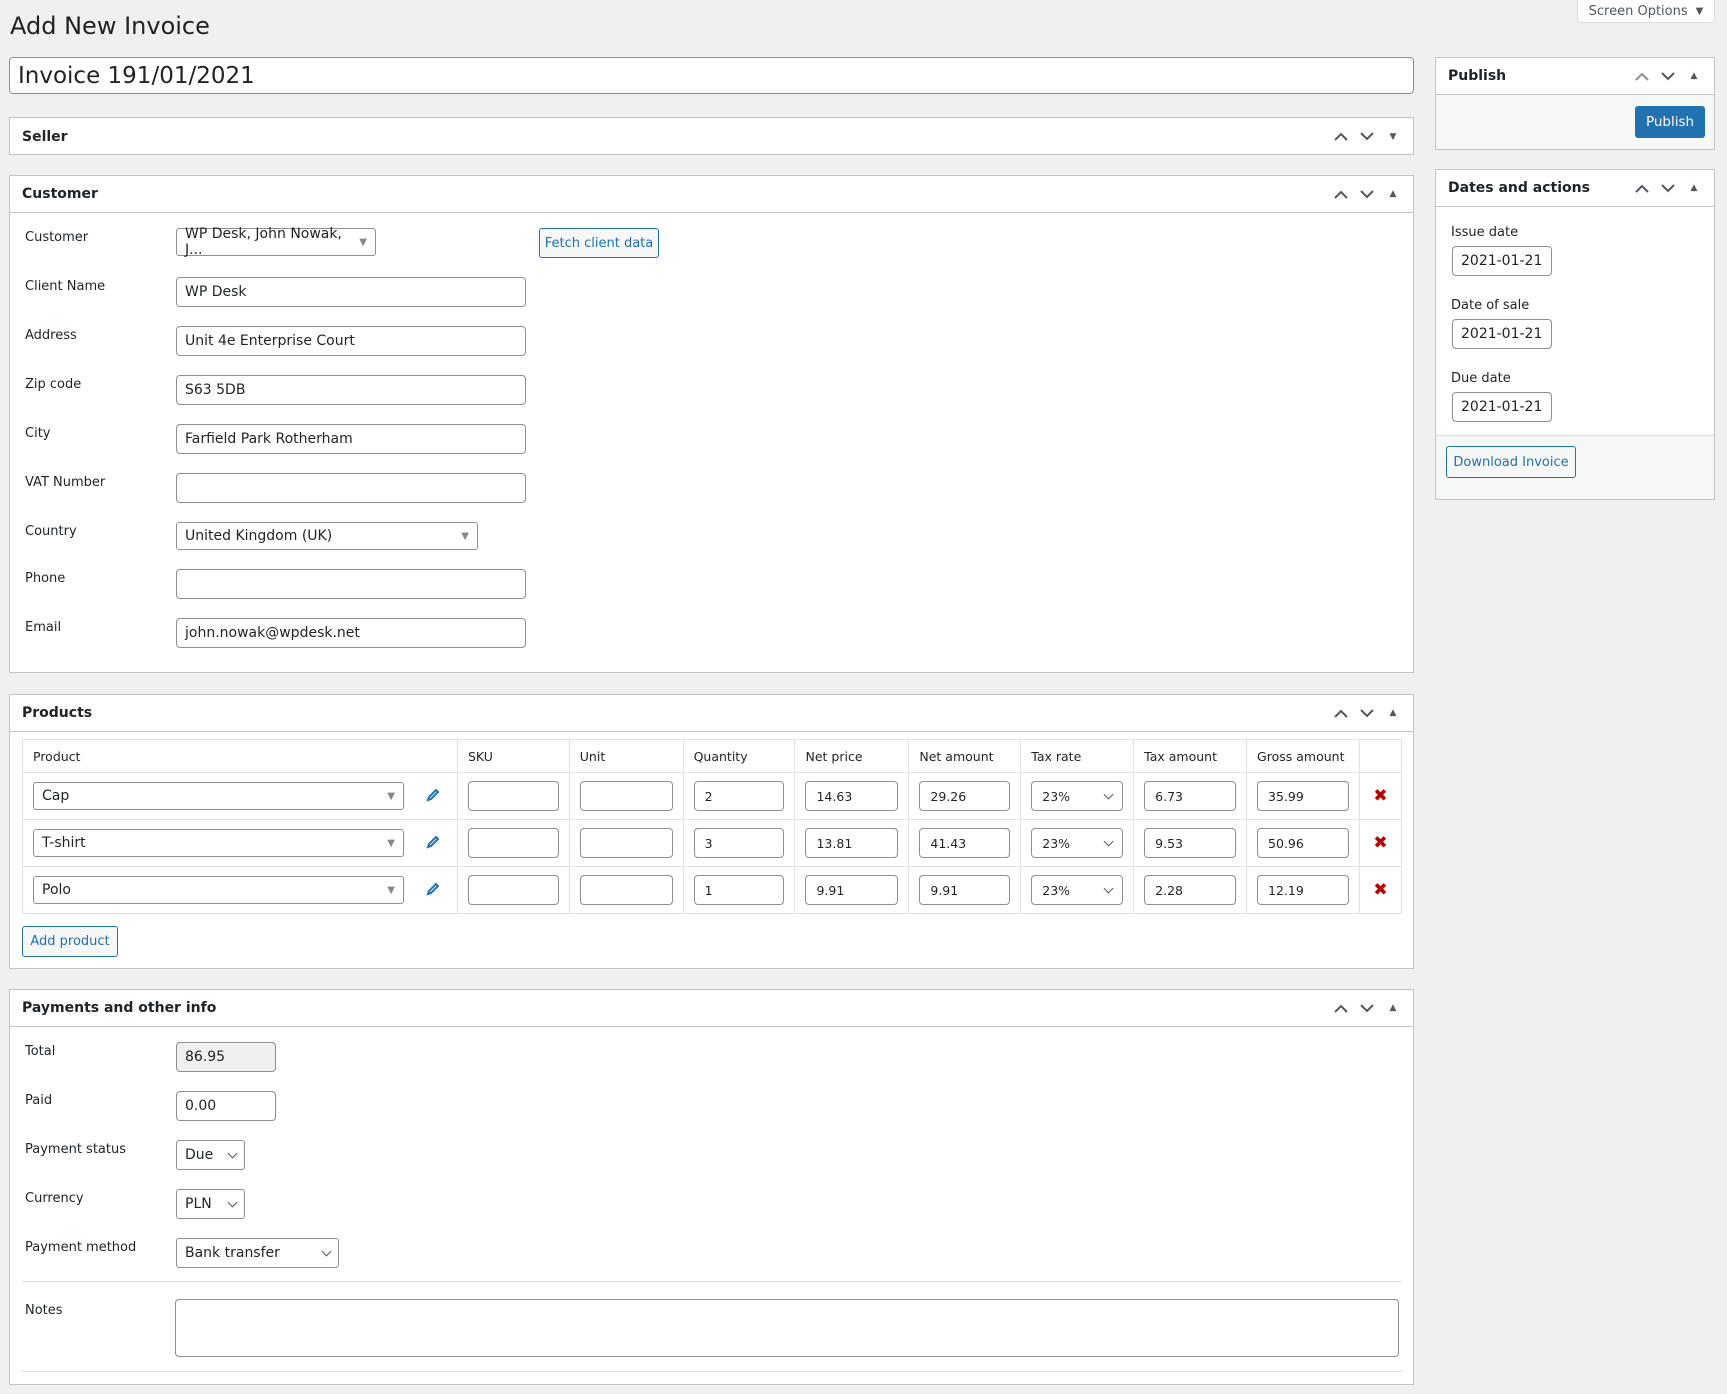  What do you see at coordinates (1575, 188) in the screenshot?
I see `dates-header: Dates and actions ▲` at bounding box center [1575, 188].